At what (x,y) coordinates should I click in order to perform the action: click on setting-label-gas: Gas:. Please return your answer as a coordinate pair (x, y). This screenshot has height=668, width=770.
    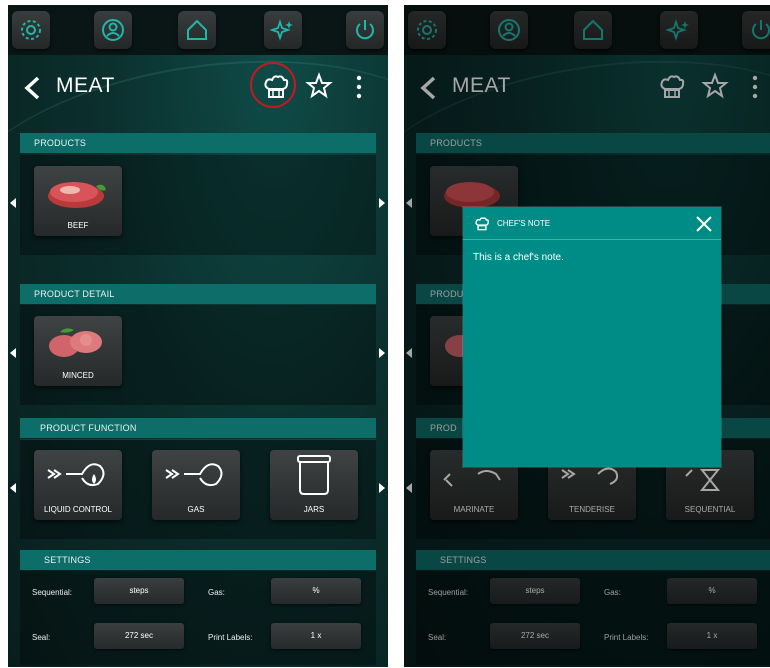
    Looking at the image, I should click on (216, 592).